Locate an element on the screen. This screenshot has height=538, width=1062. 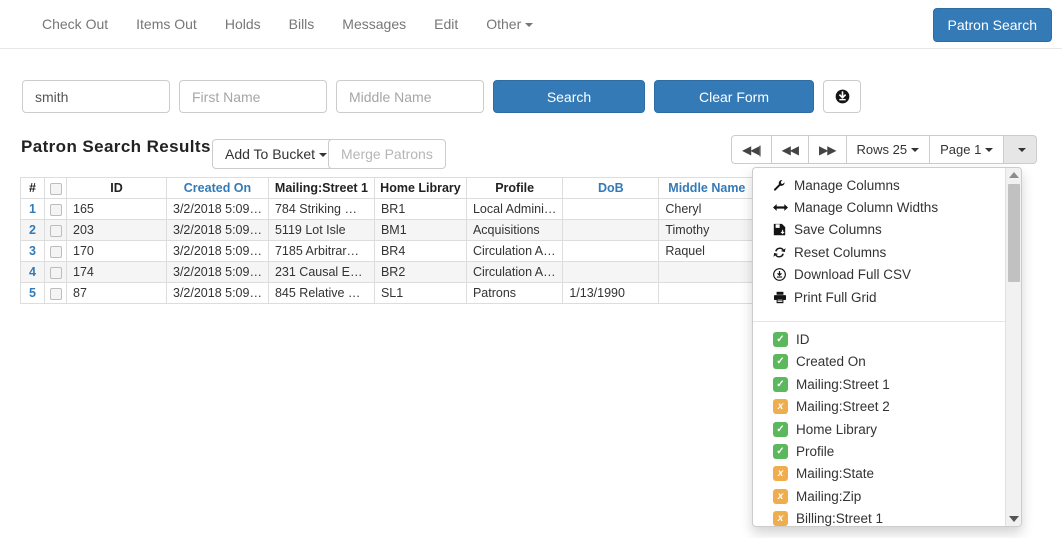
last-name-input is located at coordinates (96, 96).